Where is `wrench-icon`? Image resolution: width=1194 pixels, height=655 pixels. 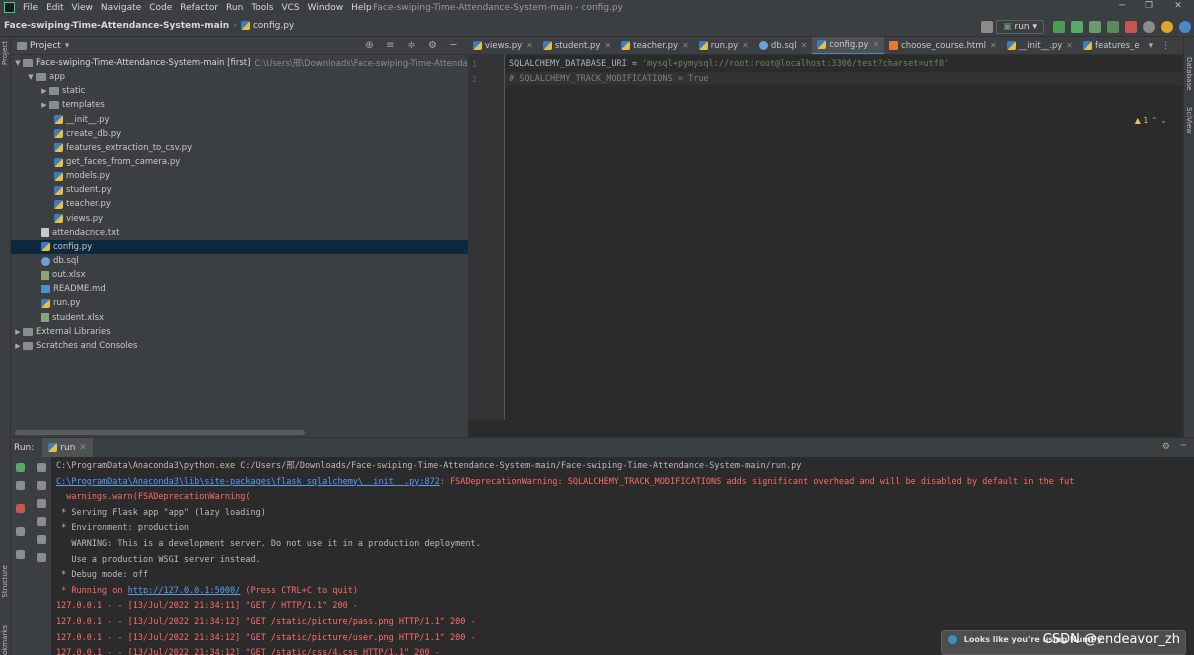
wrench-icon is located at coordinates (20, 485).